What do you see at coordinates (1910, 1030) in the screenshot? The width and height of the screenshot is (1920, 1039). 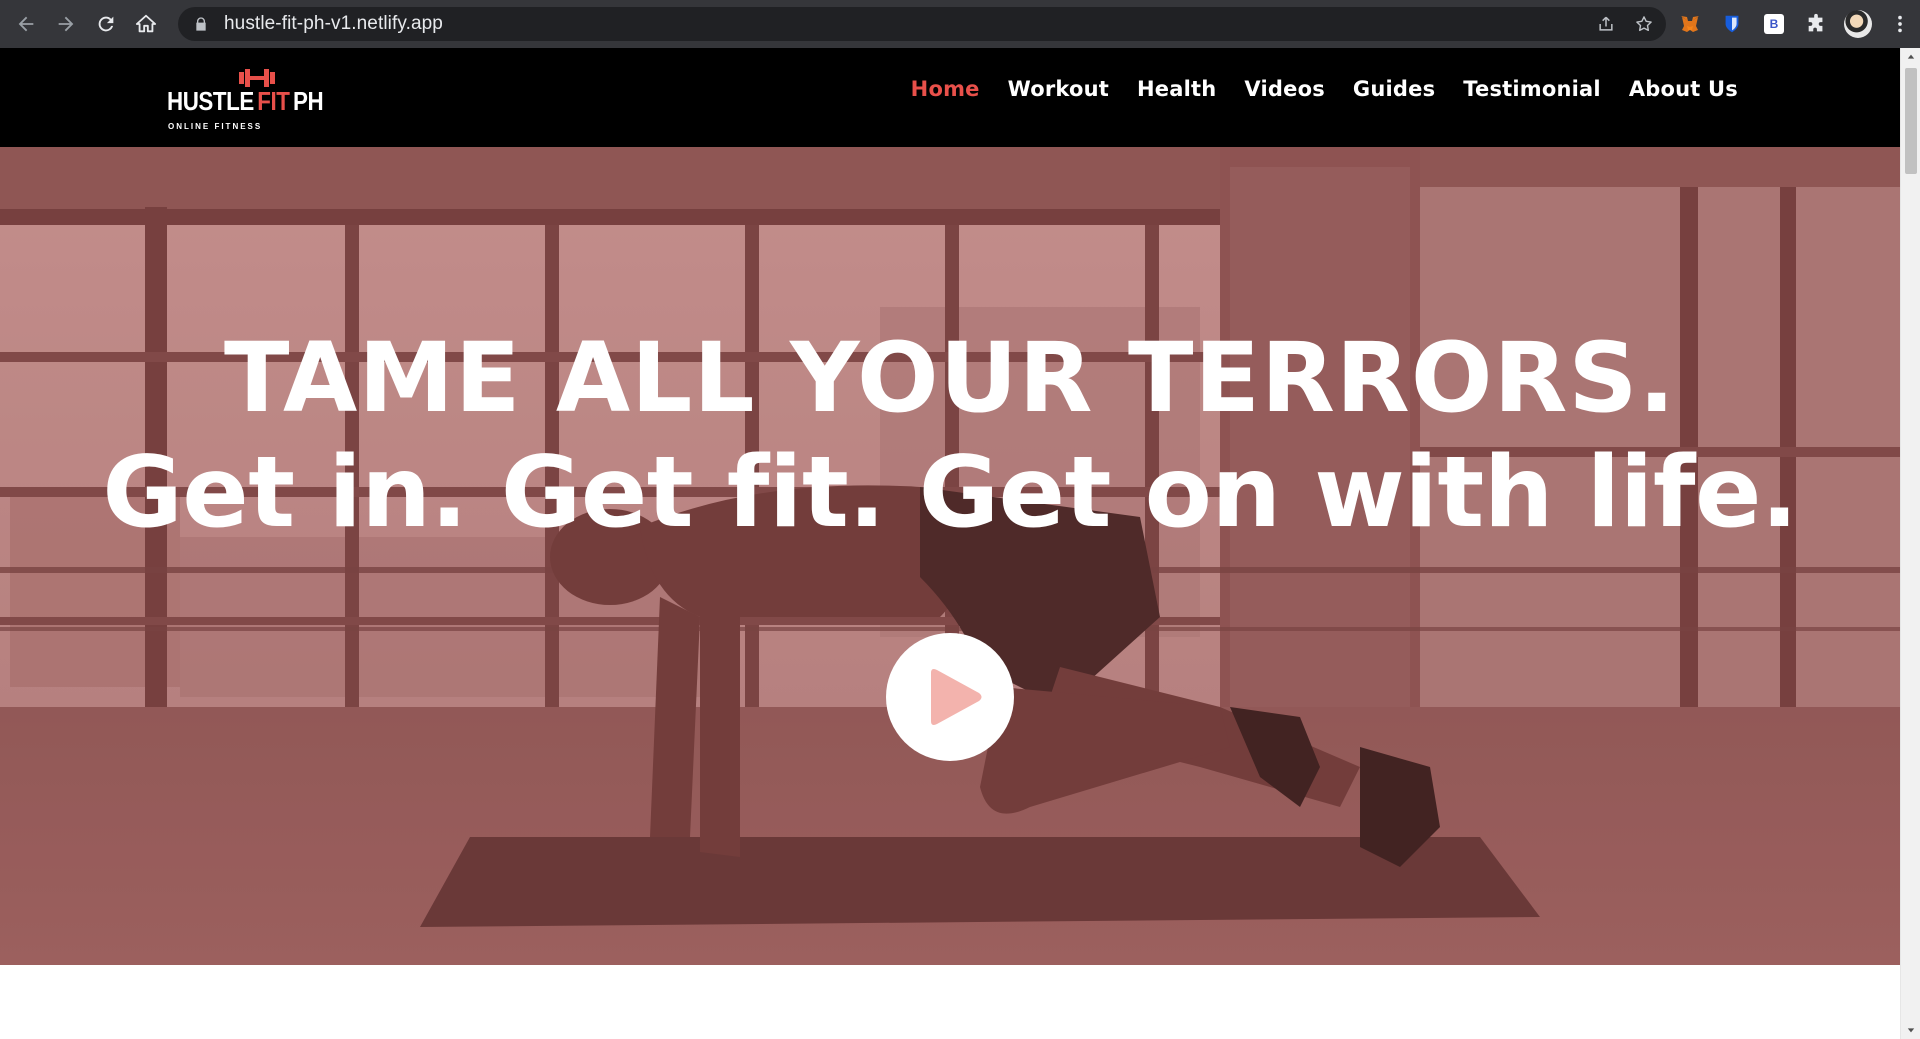 I see `scroll-down-arrow-icon` at bounding box center [1910, 1030].